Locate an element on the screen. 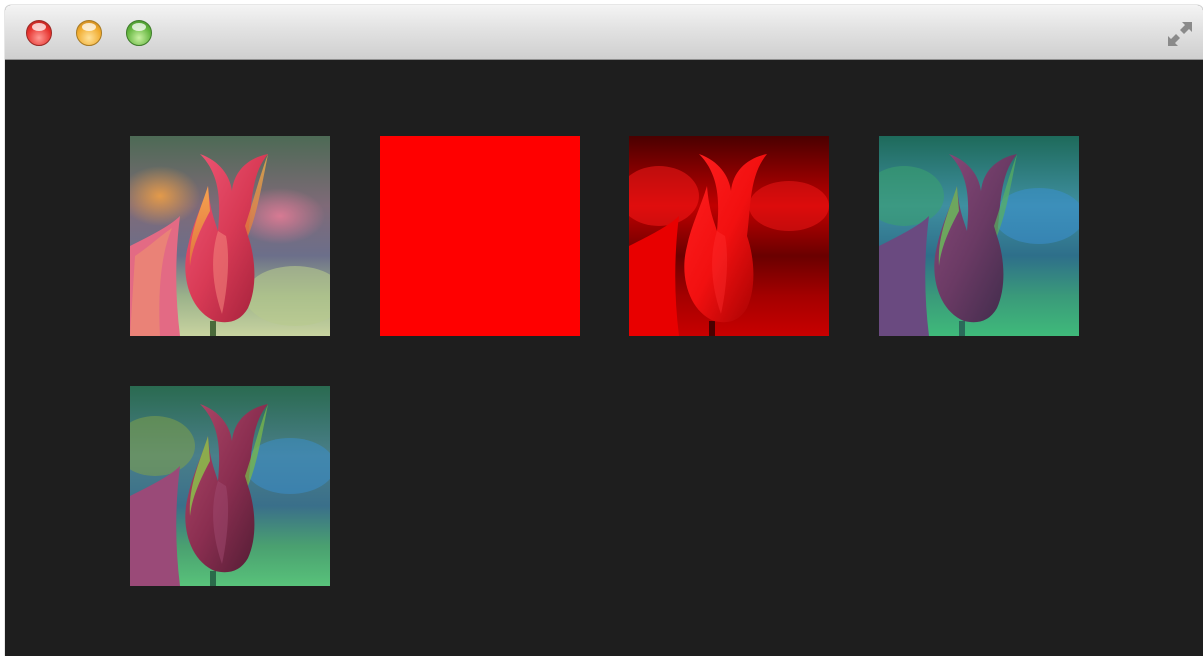 This screenshot has height=656, width=1203. tulip-red-channel-image is located at coordinates (729, 236).